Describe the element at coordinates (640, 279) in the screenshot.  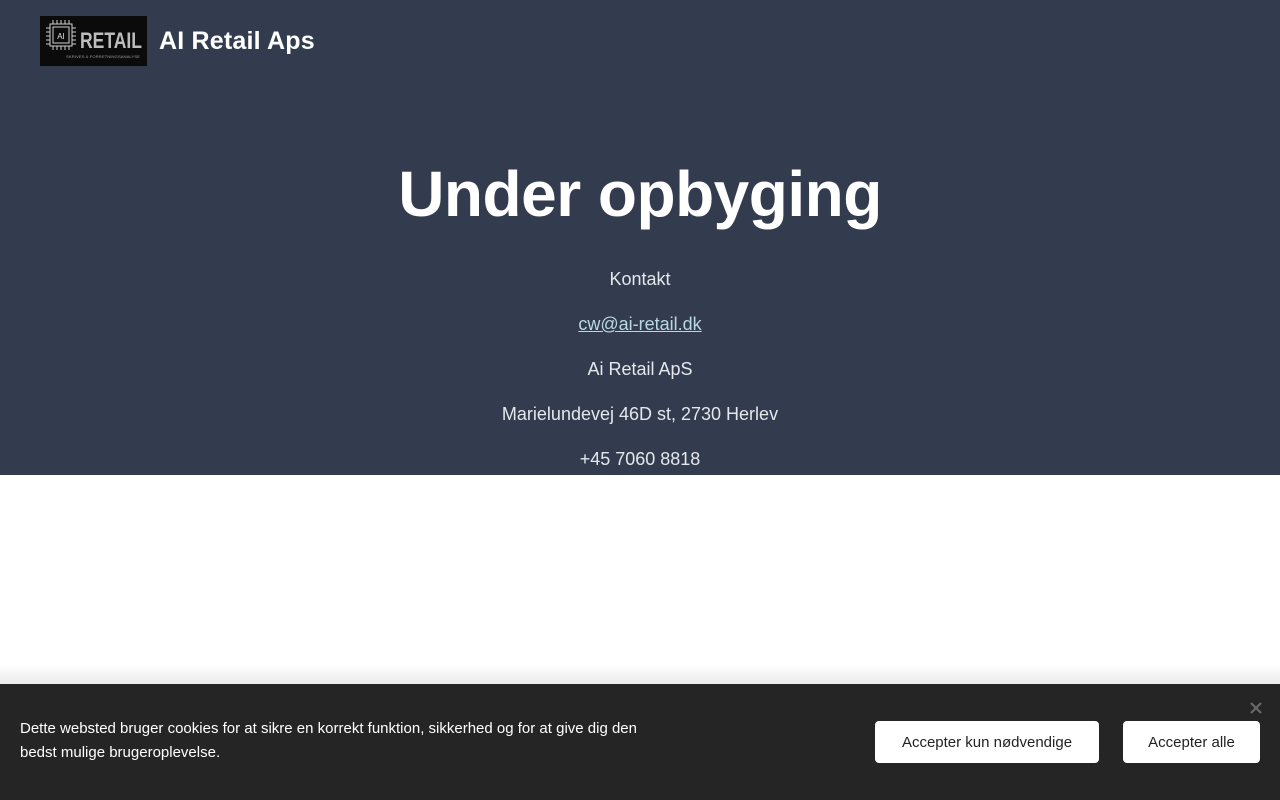
I see `contact-label: Kontakt` at that location.